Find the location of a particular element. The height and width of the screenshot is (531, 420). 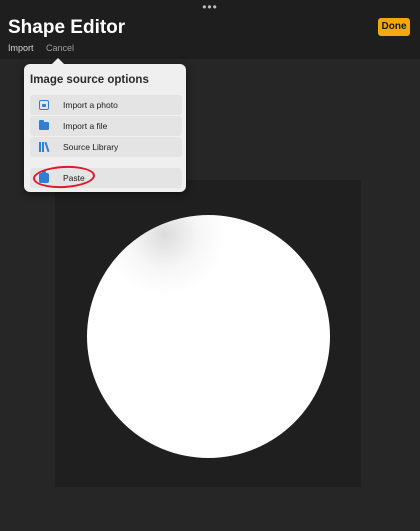

subnav: Import Cancel is located at coordinates (46, 48).